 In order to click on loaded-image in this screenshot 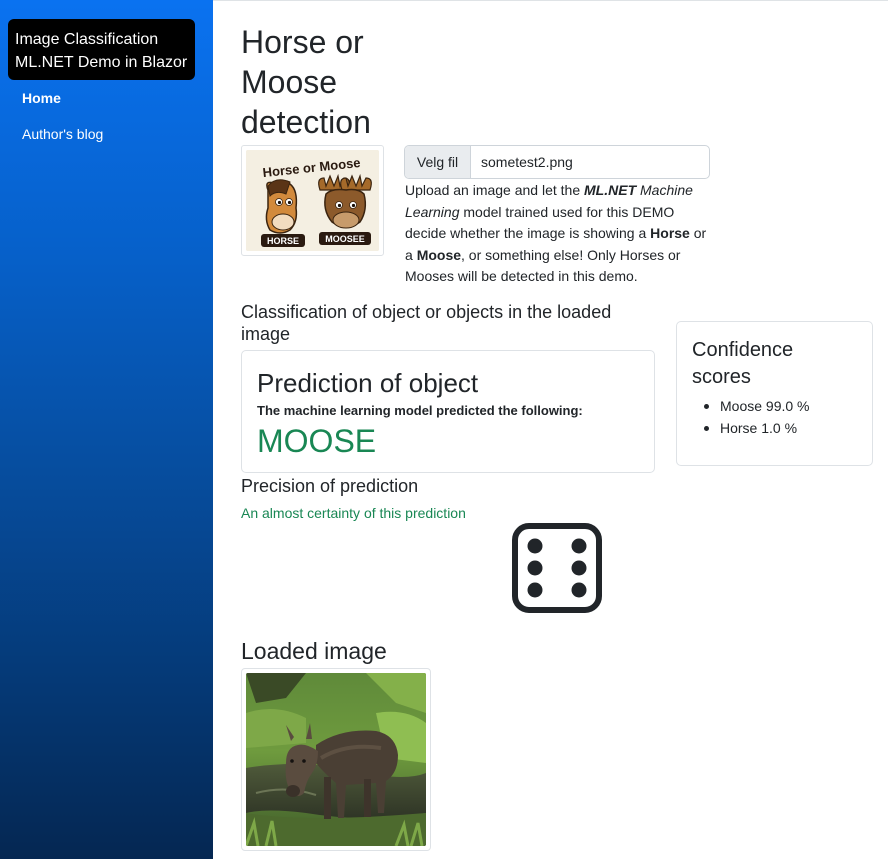, I will do `click(336, 759)`.